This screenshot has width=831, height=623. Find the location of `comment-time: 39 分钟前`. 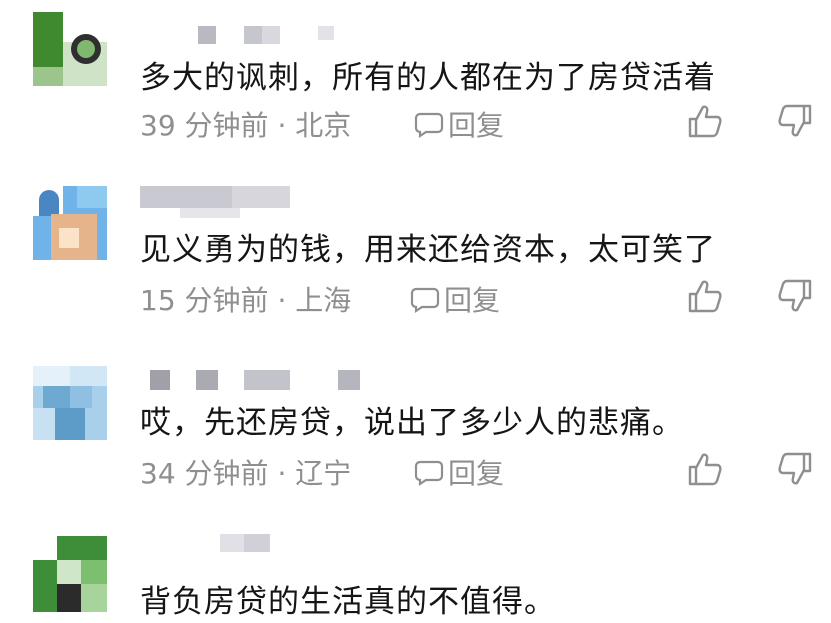

comment-time: 39 分钟前 is located at coordinates (204, 125).